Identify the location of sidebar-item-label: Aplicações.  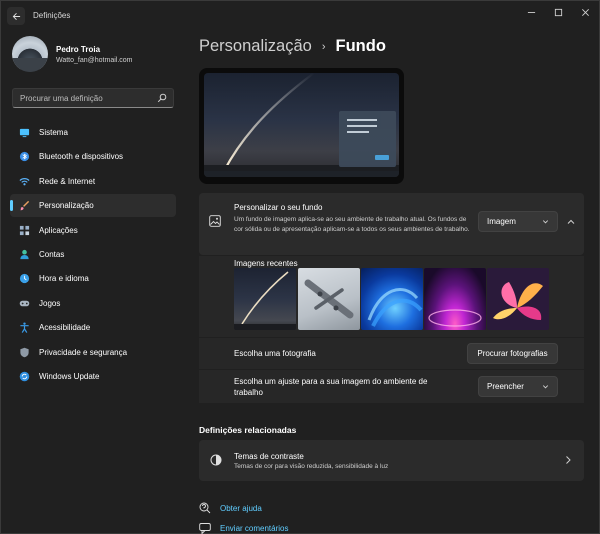
(58, 230).